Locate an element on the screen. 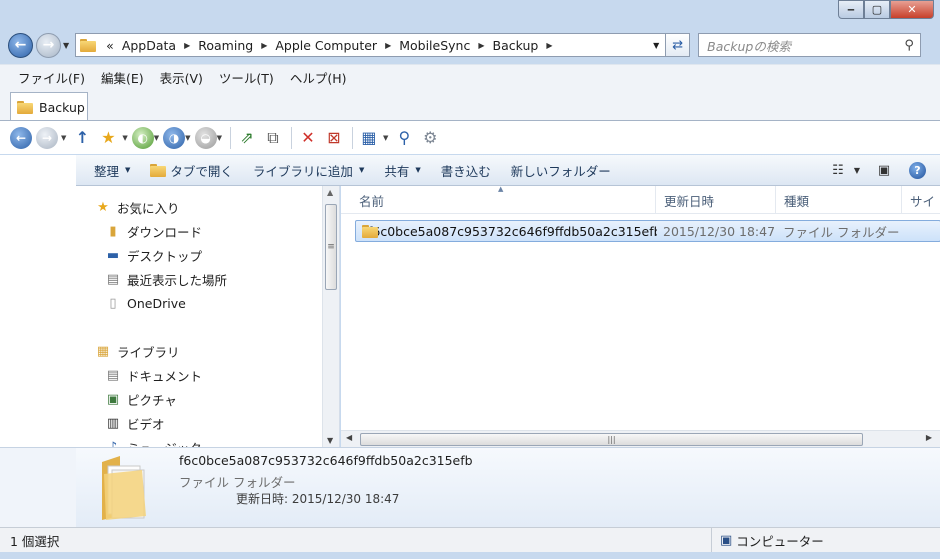  add-to-library-button: ライブラリに追加 ▼ is located at coordinates (308, 170).